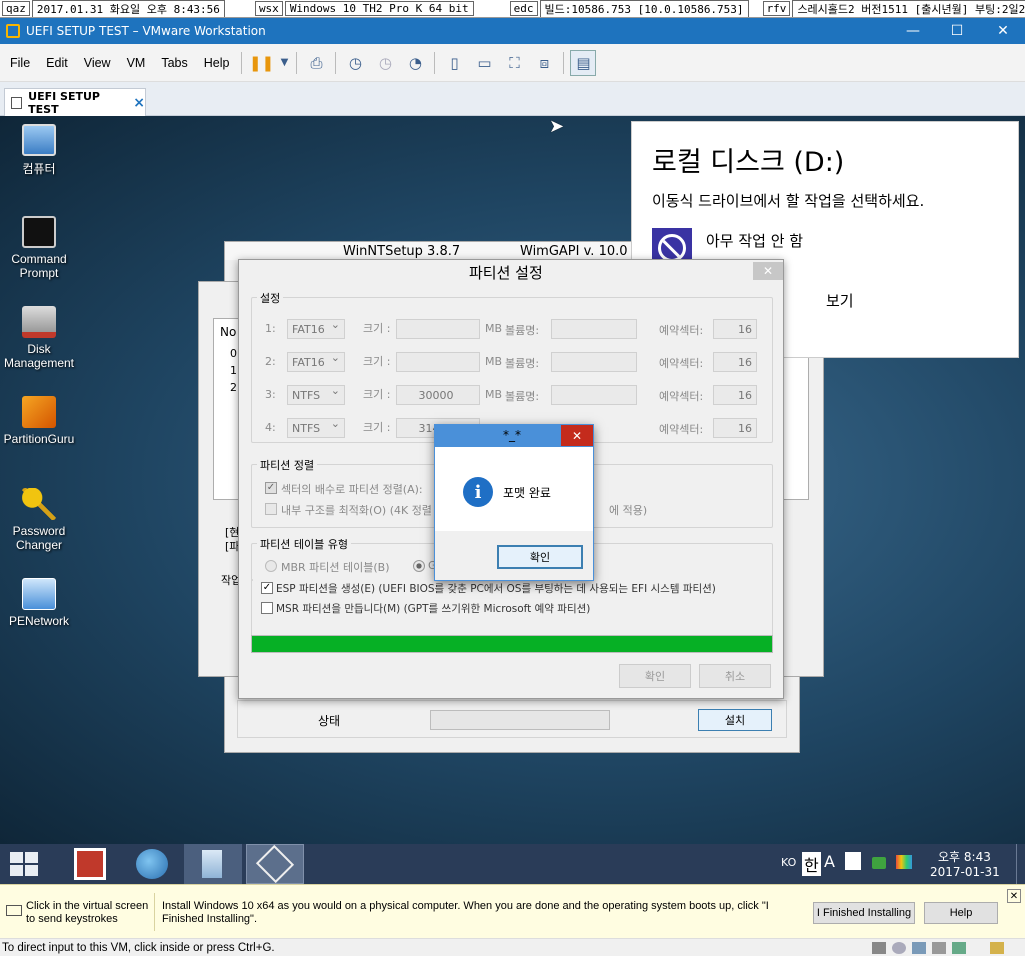 The image size is (1025, 956). I want to click on display-icon, so click(904, 862).